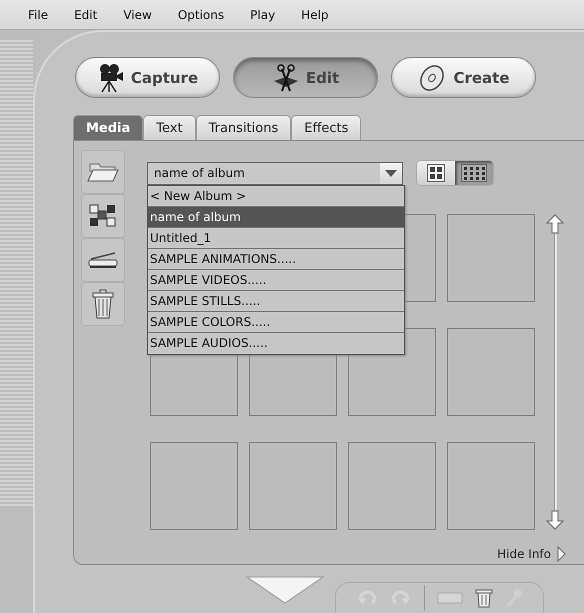  I want to click on scroll-up-icon, so click(555, 224).